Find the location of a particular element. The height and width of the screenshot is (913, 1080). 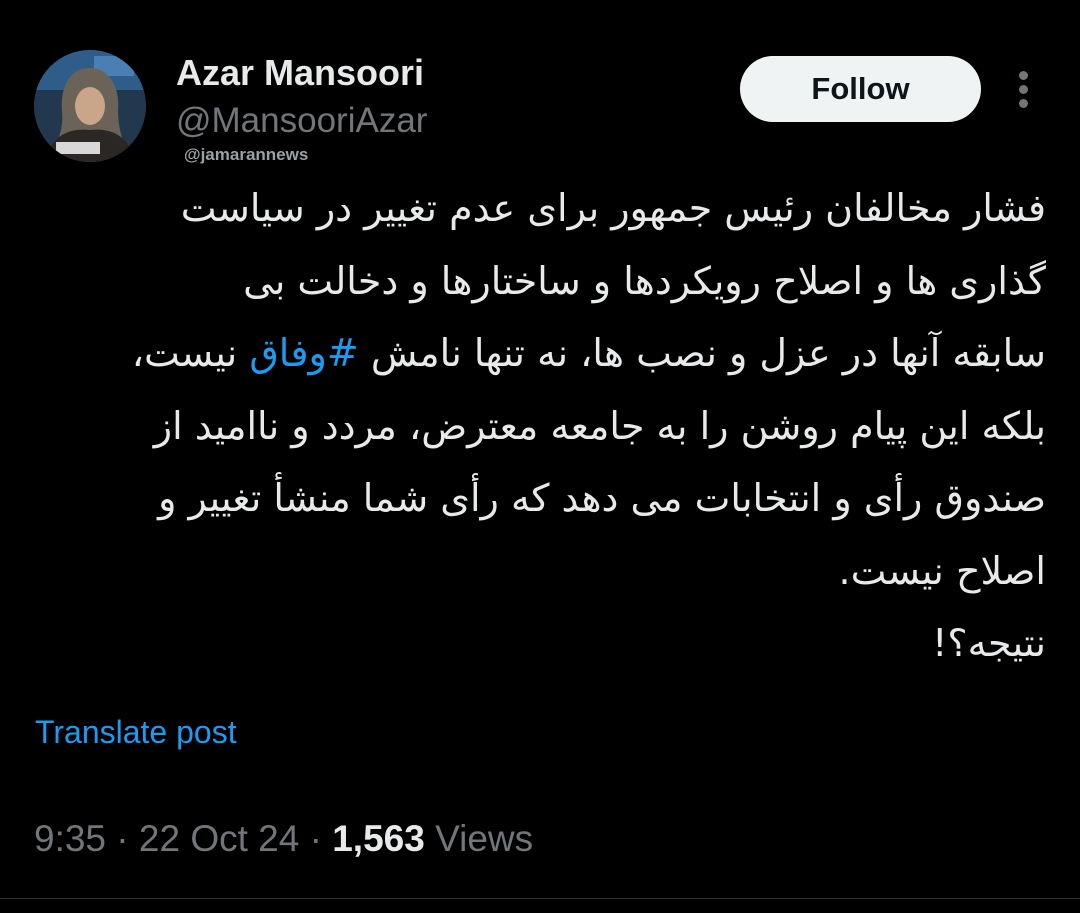

avatar-photo is located at coordinates (90, 106).